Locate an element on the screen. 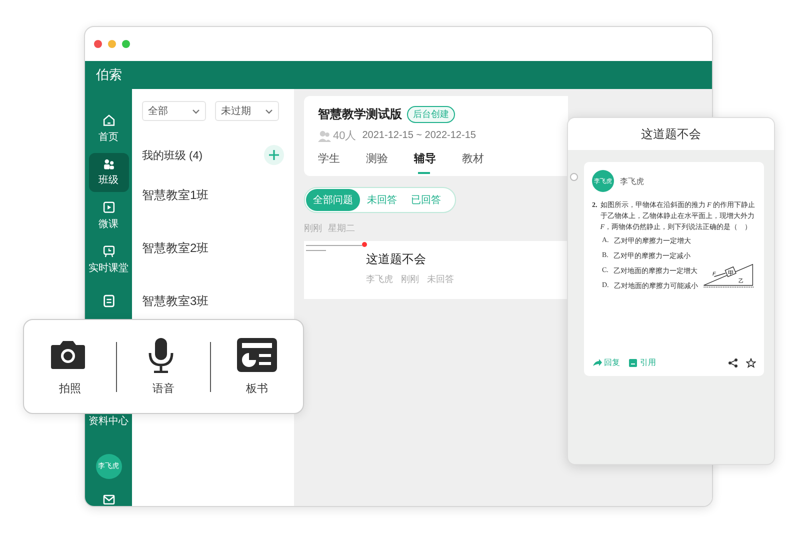 The image size is (800, 533). source-badge: 后台创建 is located at coordinates (431, 114).